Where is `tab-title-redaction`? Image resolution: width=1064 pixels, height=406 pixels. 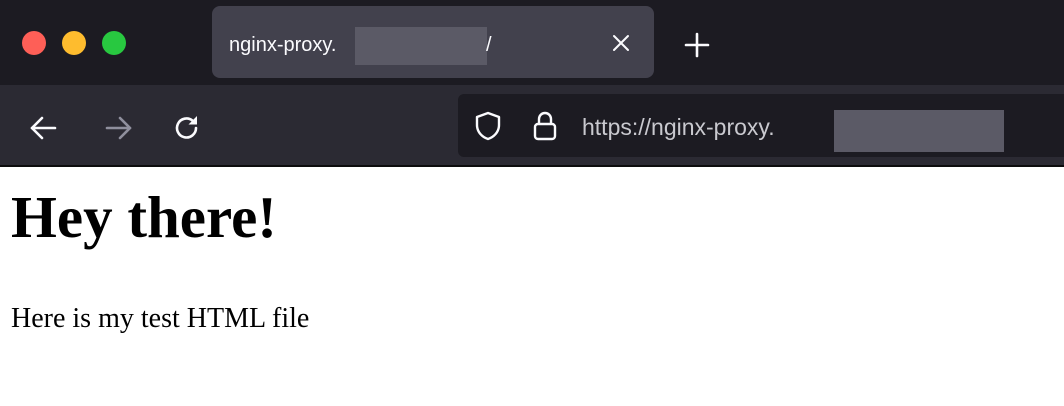 tab-title-redaction is located at coordinates (421, 46).